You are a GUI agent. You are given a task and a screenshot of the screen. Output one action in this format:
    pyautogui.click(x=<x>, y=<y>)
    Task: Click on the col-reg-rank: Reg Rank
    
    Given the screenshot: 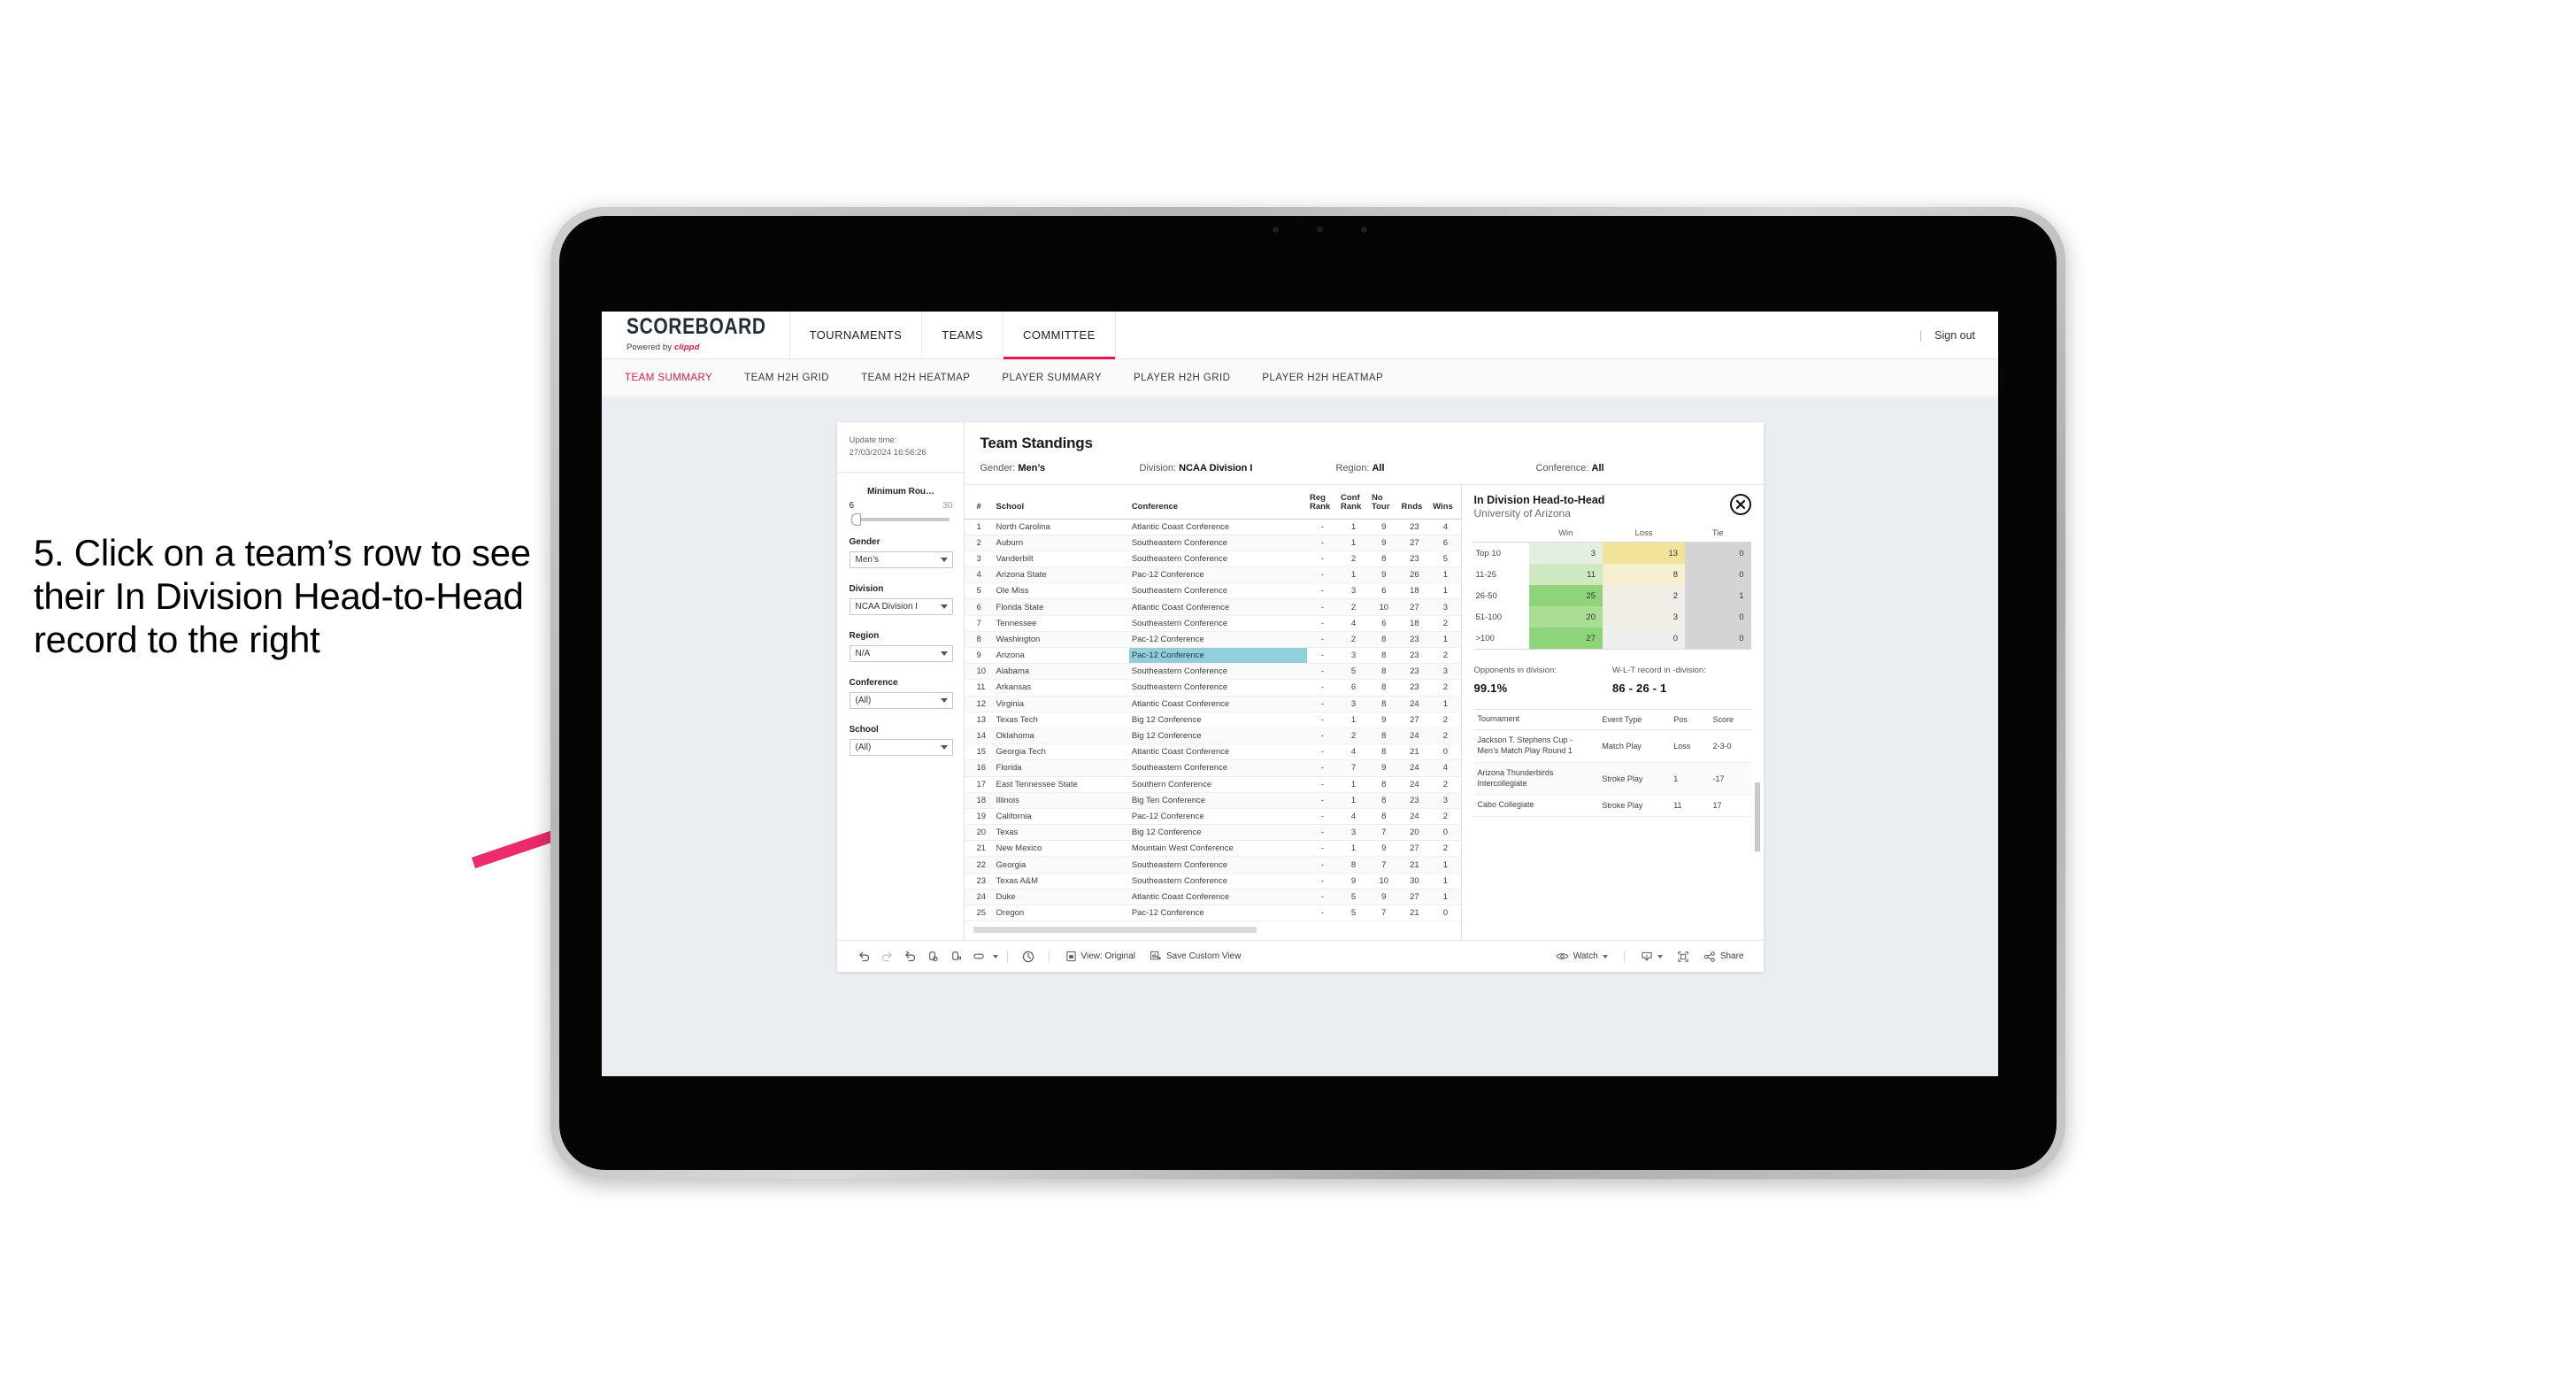 What is the action you would take?
    pyautogui.click(x=1323, y=505)
    